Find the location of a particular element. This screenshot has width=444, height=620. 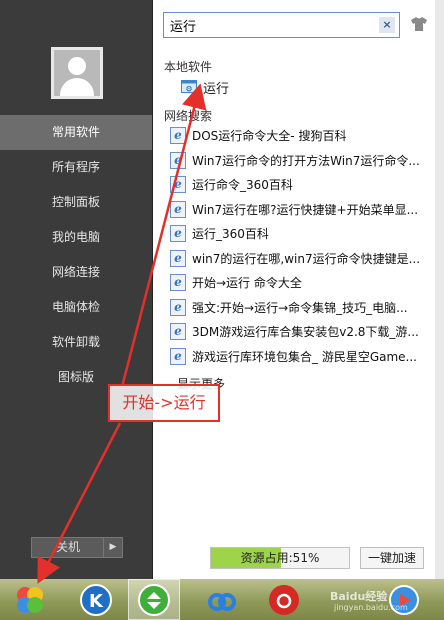

annotation-text: 开始->运行 is located at coordinates (164, 402).